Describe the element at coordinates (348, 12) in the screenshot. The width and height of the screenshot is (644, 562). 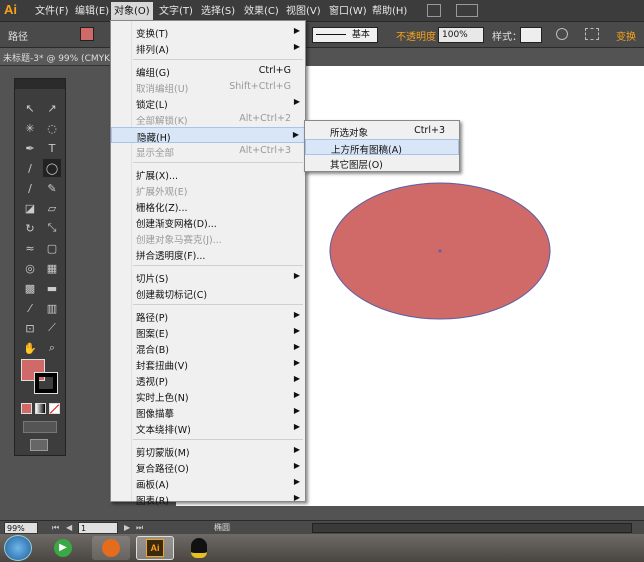
I see `menu-window: 窗口(W)` at that location.